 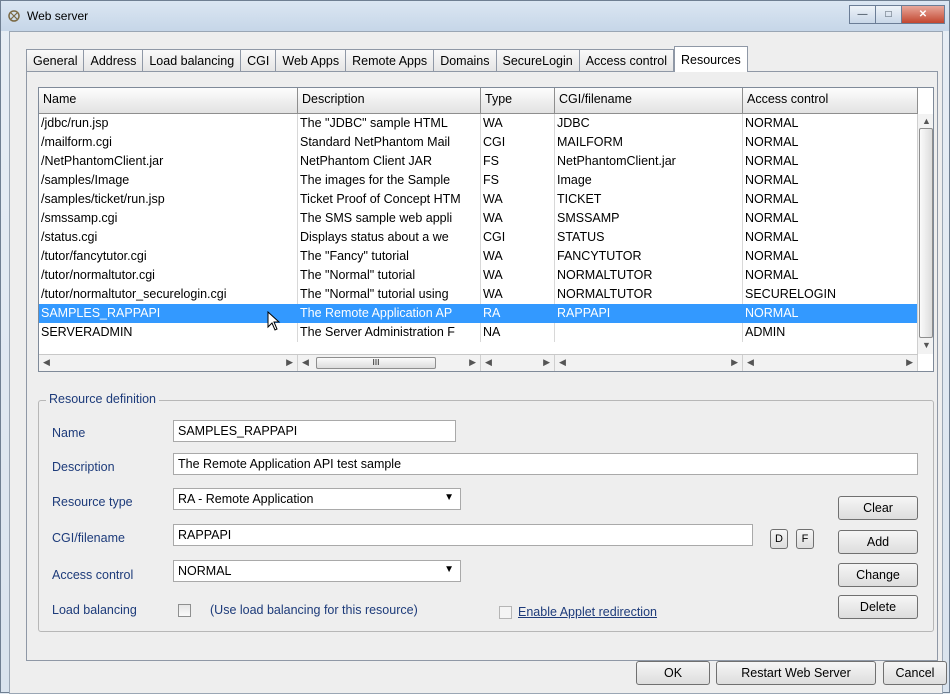 What do you see at coordinates (317, 571) in the screenshot?
I see `access-control-select: NORMAL ▼` at bounding box center [317, 571].